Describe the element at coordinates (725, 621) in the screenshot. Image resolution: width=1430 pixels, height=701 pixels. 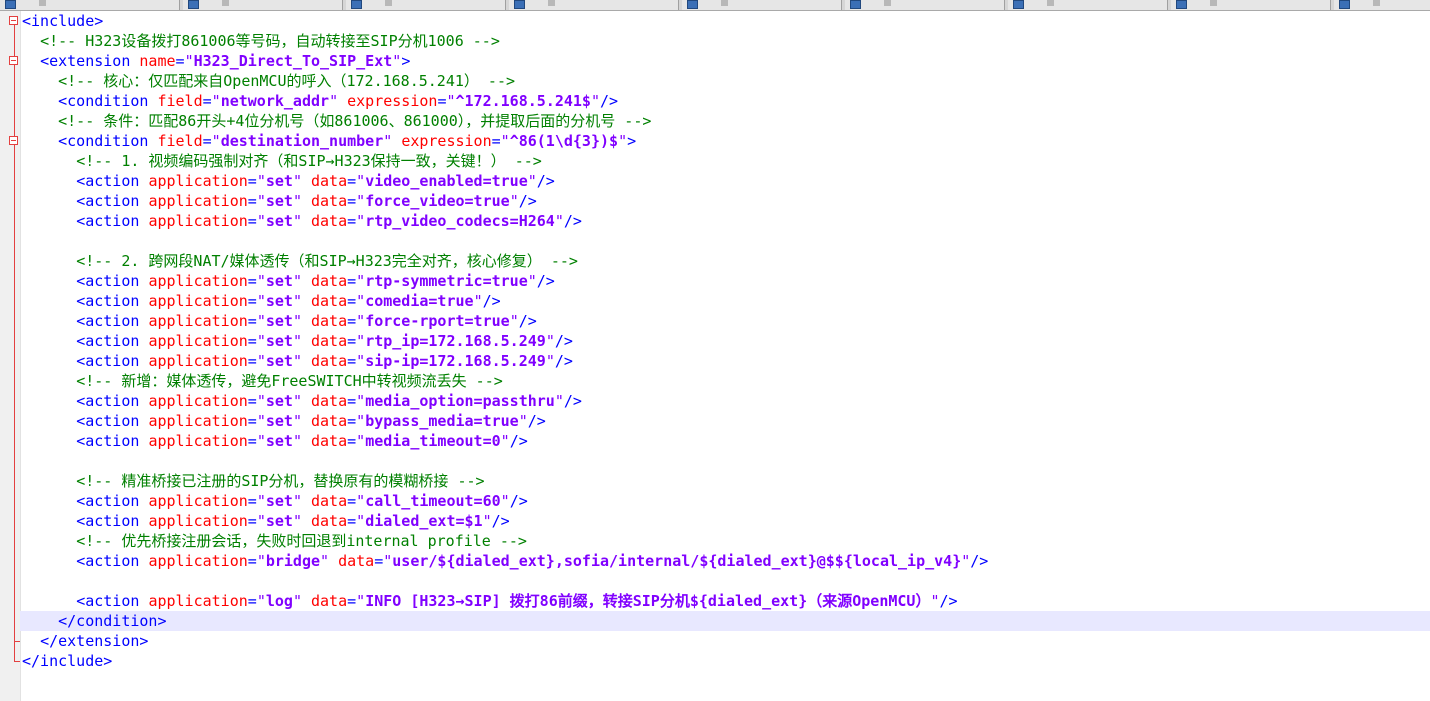
I see `code-line: </condition>` at that location.